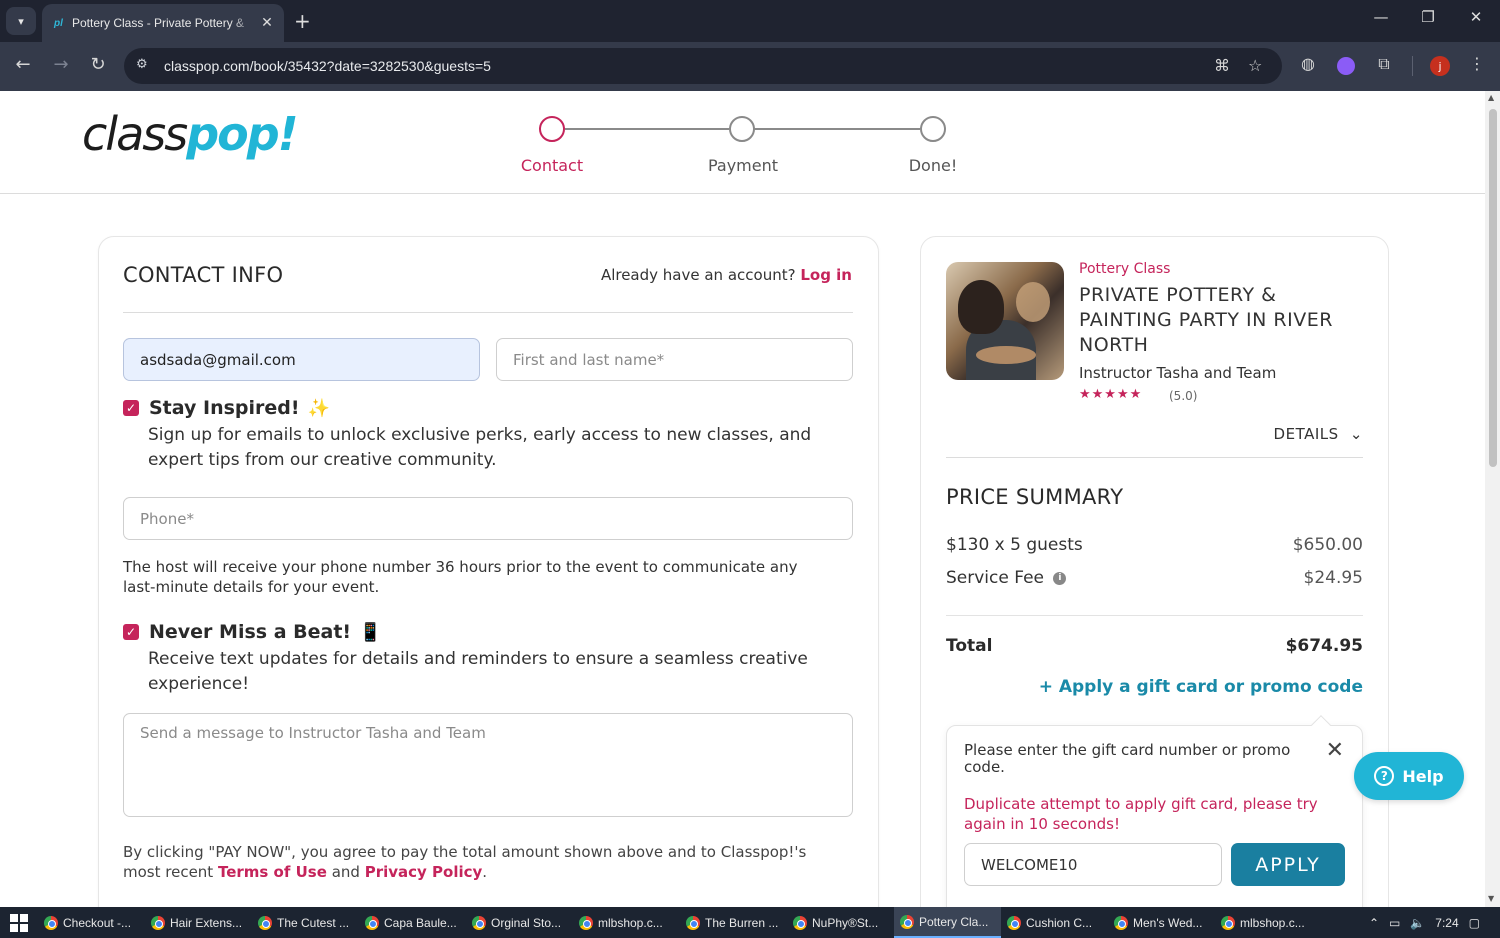  Describe the element at coordinates (1035, 497) in the screenshot. I see `price-summary-title: PRICE SUMMARY` at that location.